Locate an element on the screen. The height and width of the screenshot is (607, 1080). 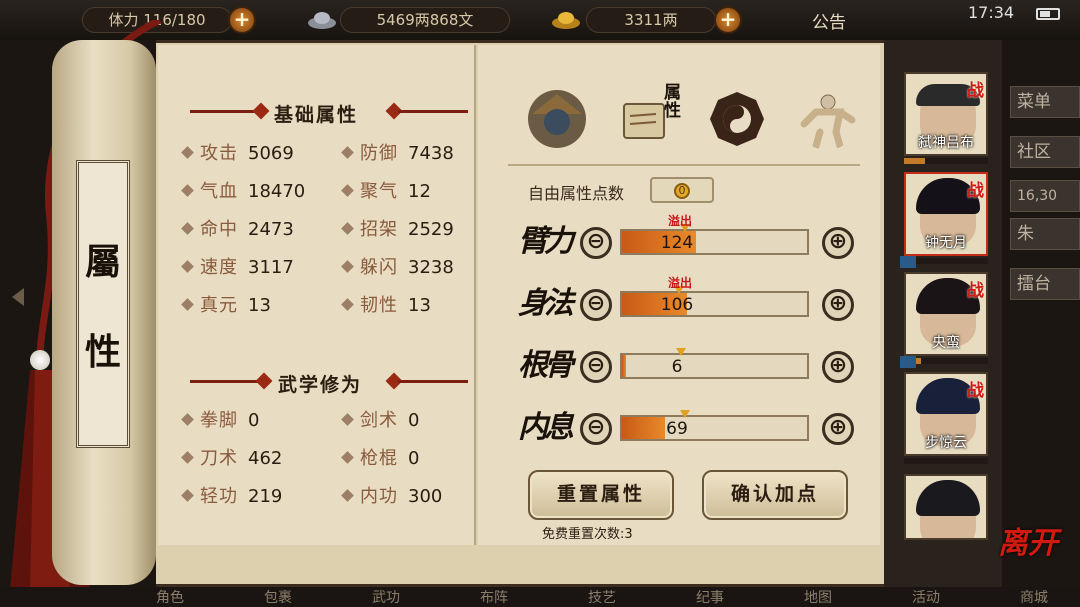
silver-ingot-icon is located at coordinates (322, 20).